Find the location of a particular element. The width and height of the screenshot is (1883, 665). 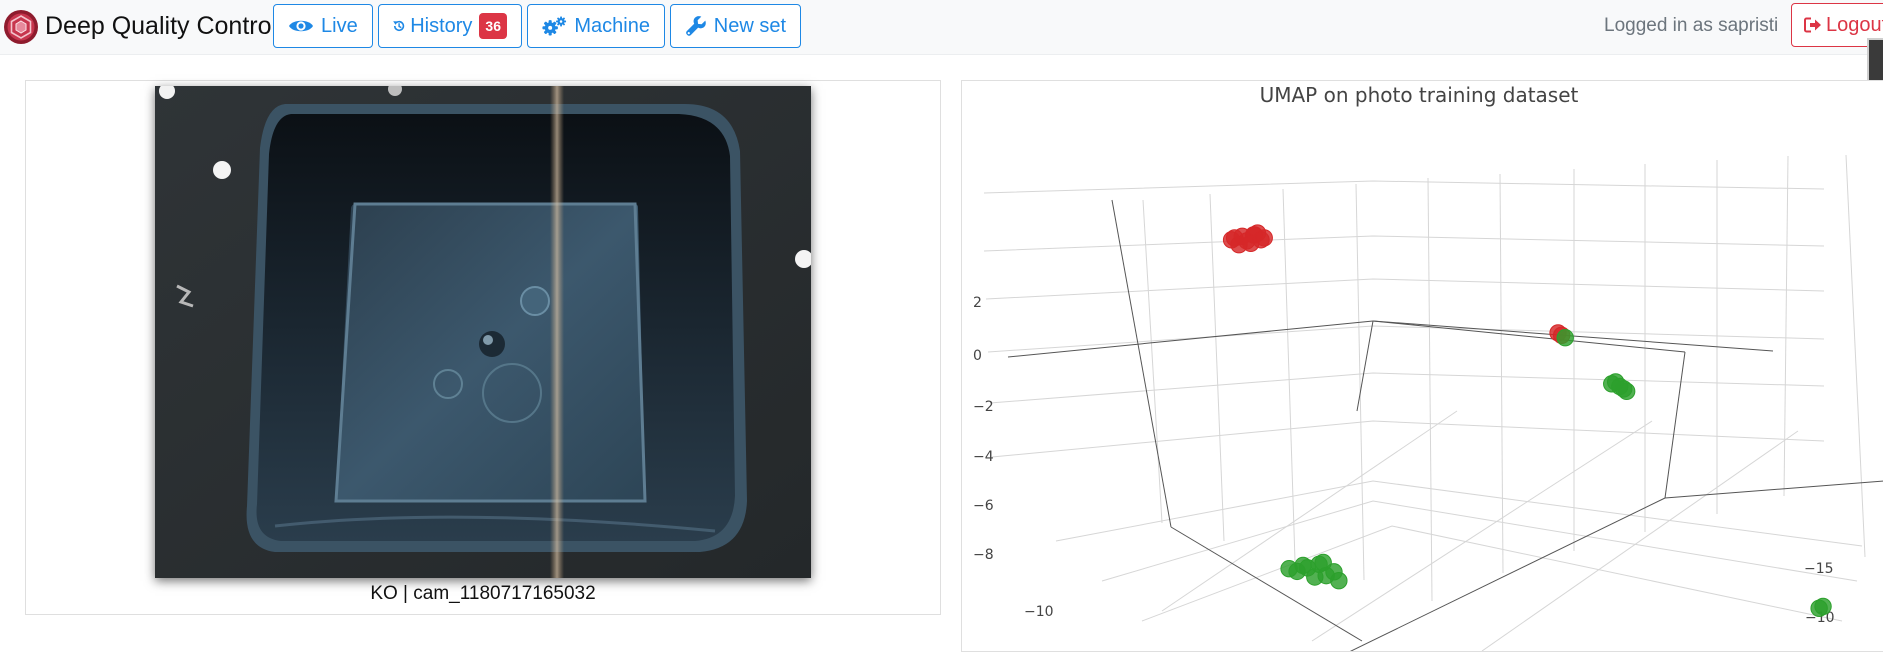

z-tick-label: −8 is located at coordinates (983, 555).